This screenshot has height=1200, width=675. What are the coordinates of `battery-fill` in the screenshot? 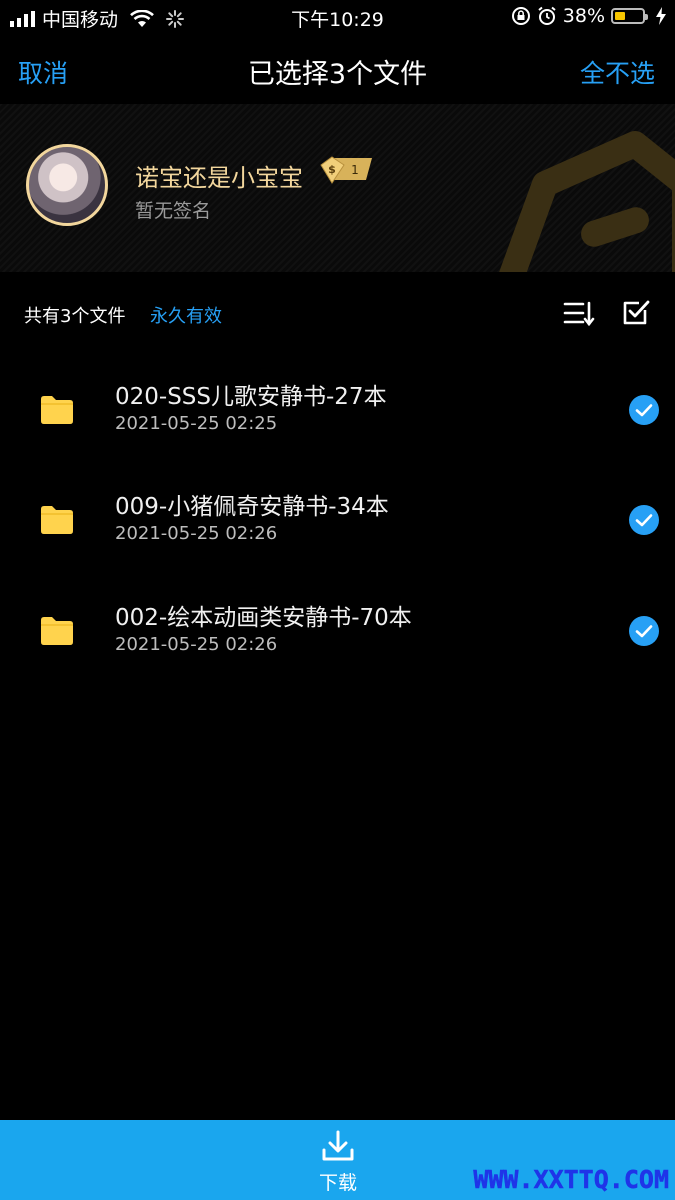 It's located at (620, 16).